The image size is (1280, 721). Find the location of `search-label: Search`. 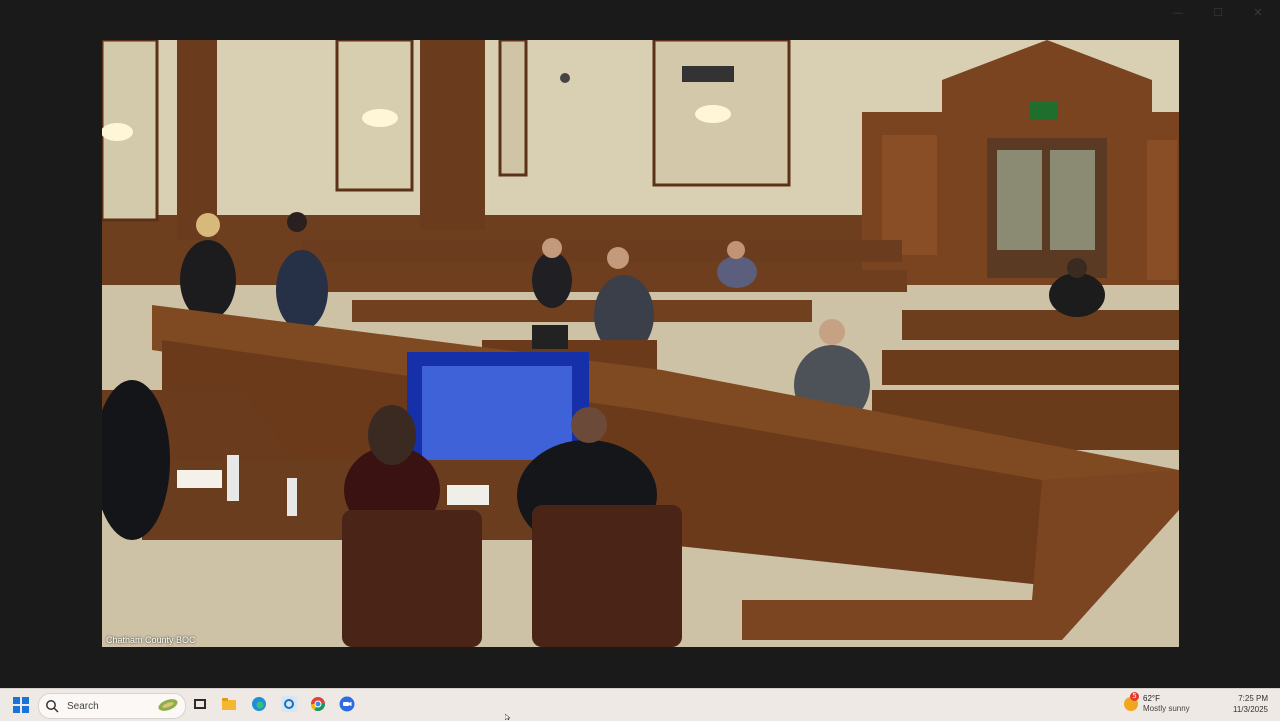

search-label: Search is located at coordinates (83, 706).